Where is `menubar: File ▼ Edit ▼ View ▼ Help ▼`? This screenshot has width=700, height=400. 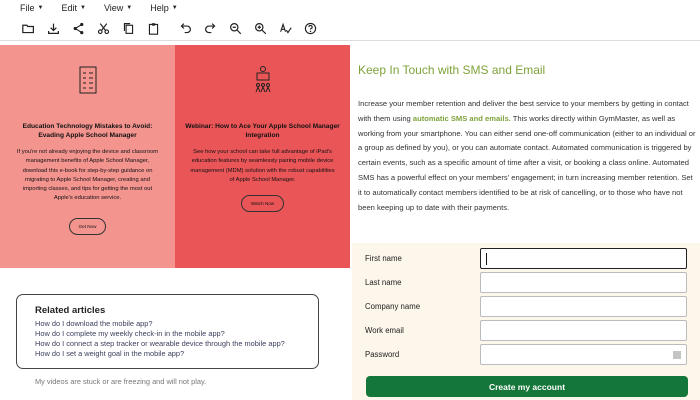
menubar: File ▼ Edit ▼ View ▼ Help ▼ is located at coordinates (350, 8).